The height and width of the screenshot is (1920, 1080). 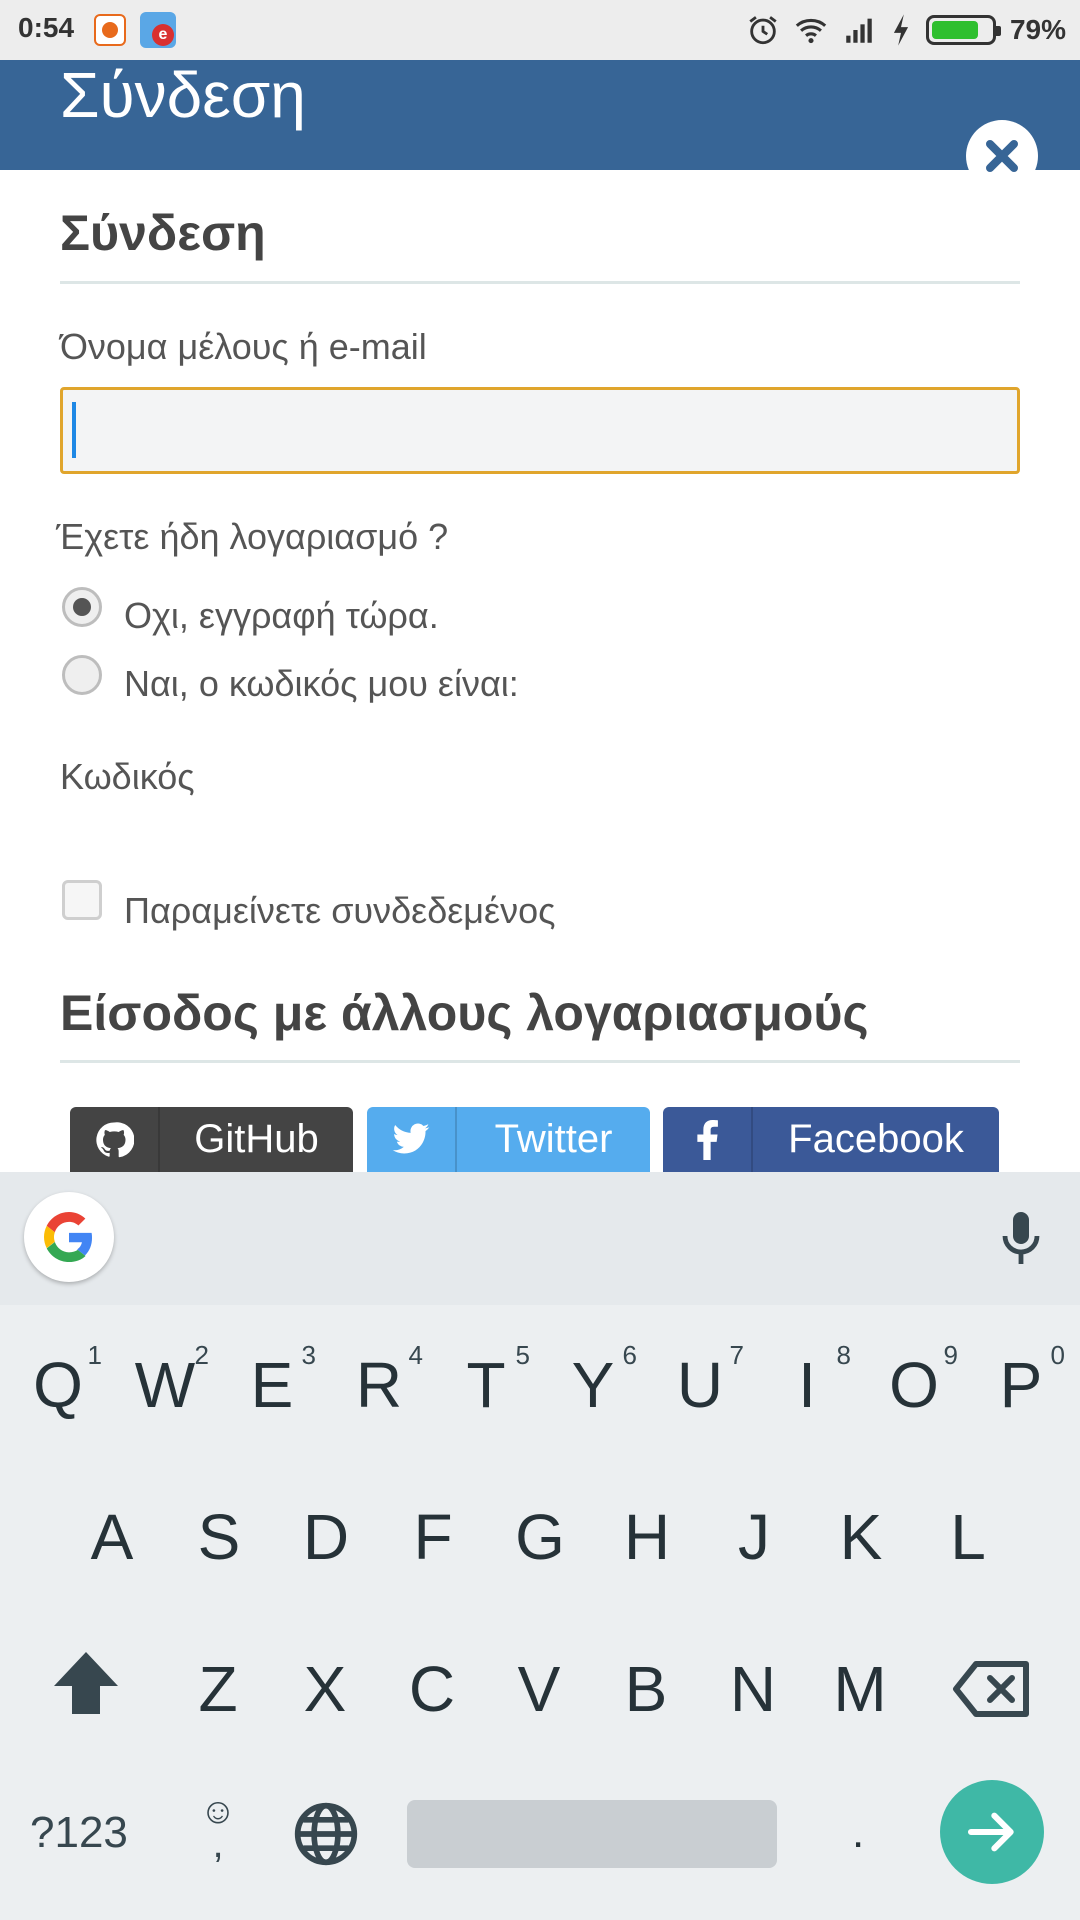 What do you see at coordinates (46, 27) in the screenshot?
I see `status-time: 0:54` at bounding box center [46, 27].